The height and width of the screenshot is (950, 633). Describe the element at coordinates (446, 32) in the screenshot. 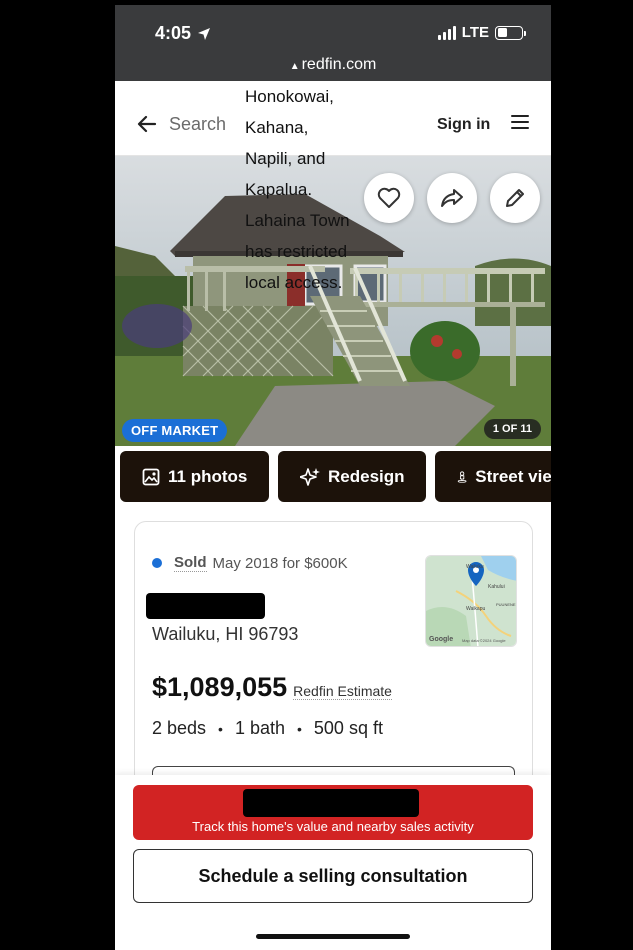

I see `signal-icon` at that location.